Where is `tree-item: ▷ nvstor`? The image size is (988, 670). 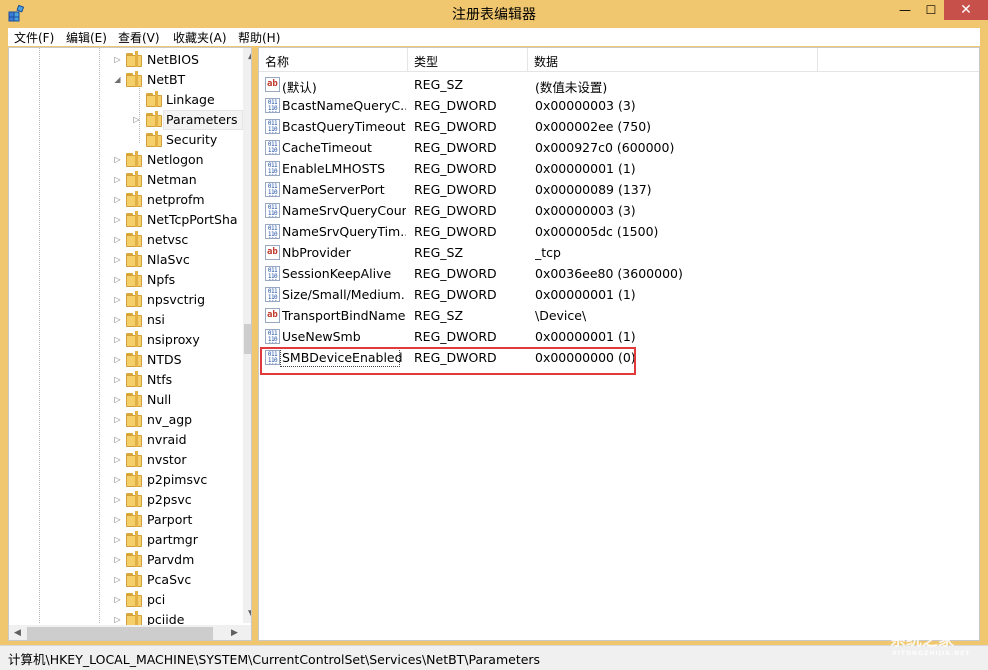
tree-item: ▷ nvstor is located at coordinates (122, 460).